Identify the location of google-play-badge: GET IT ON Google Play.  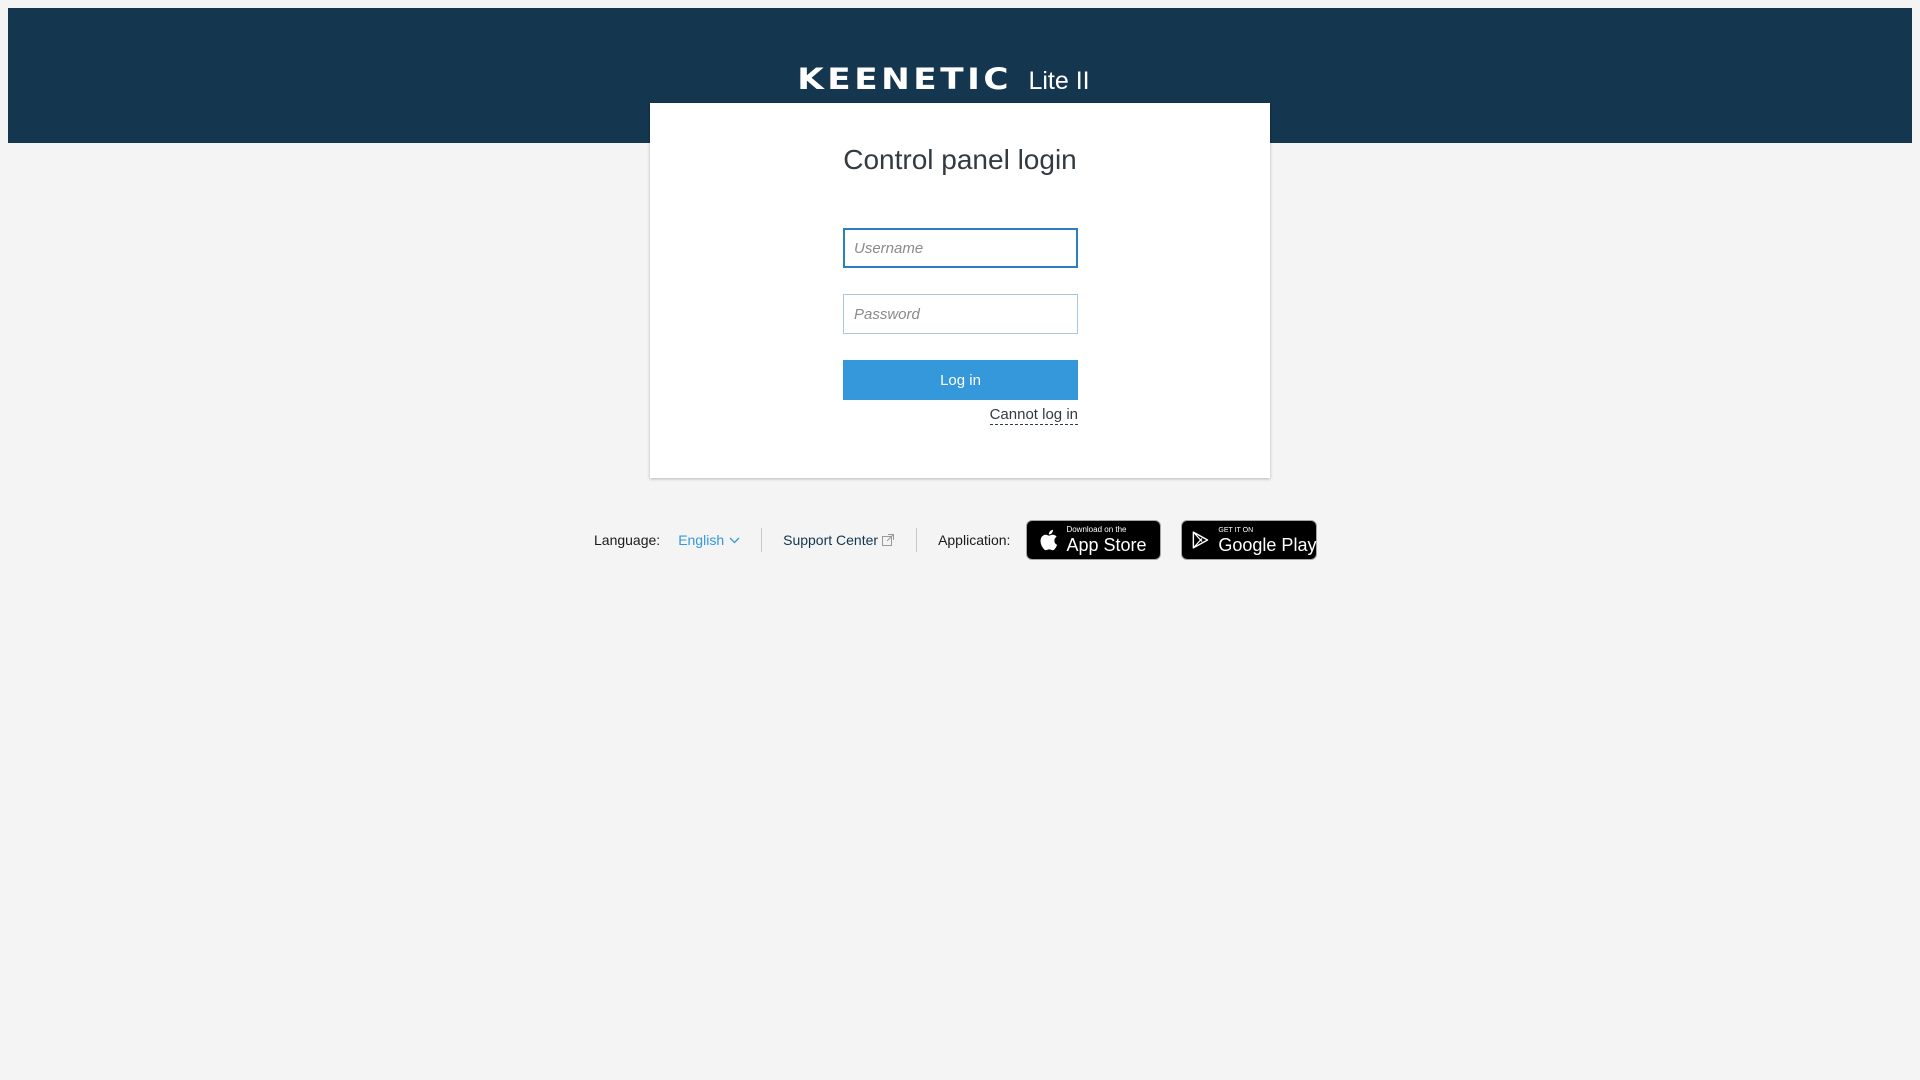
(1249, 540).